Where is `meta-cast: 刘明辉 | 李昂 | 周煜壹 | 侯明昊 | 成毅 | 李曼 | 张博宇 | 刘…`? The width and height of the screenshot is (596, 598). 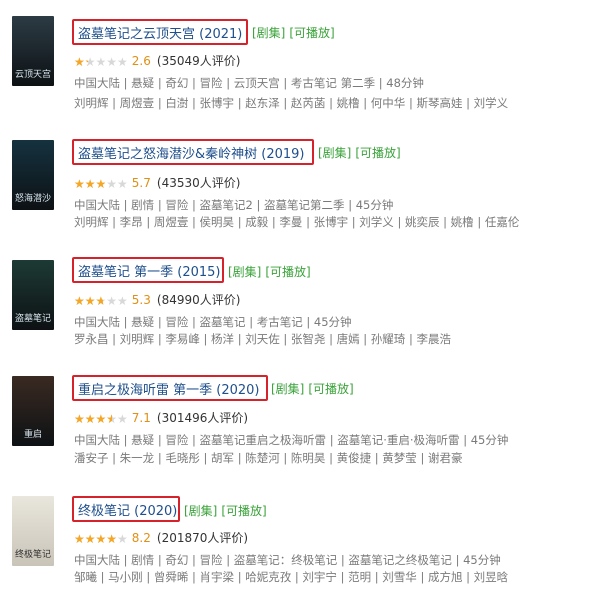
meta-cast: 刘明辉 | 李昂 | 周煜壹 | 侯明昊 | 成毅 | 李曼 | 张博宇 | 刘… is located at coordinates (297, 222).